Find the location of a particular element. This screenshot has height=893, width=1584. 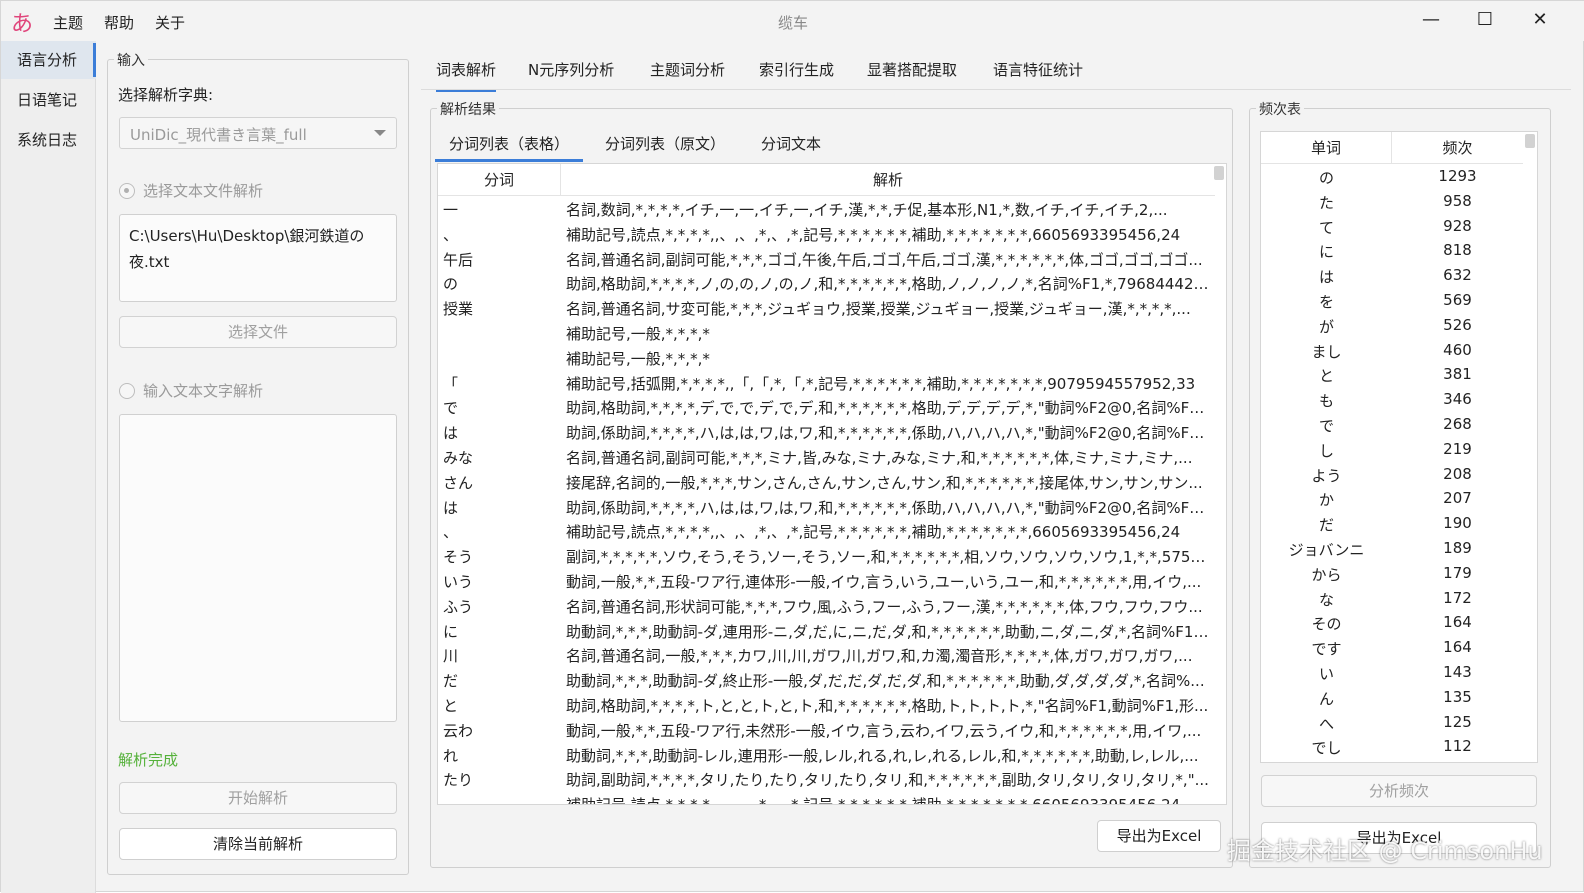

frequency-row: ジョバンニ 189 is located at coordinates (1392, 549).